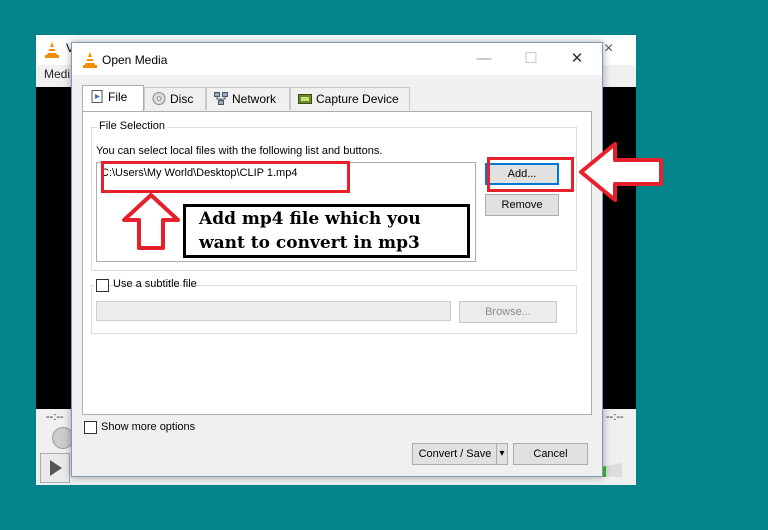 The height and width of the screenshot is (530, 768). Describe the element at coordinates (337, 59) in the screenshot. I see `dialog-title-bar: Open Media — ☐ ✕` at that location.